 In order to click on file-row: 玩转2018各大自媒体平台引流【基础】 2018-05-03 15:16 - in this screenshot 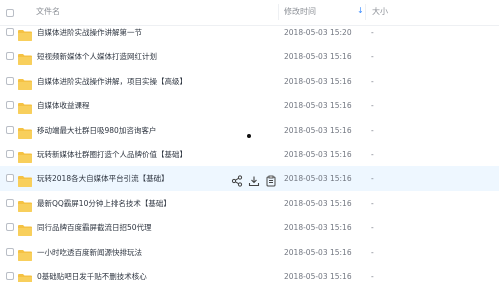, I will do `click(249, 179)`.